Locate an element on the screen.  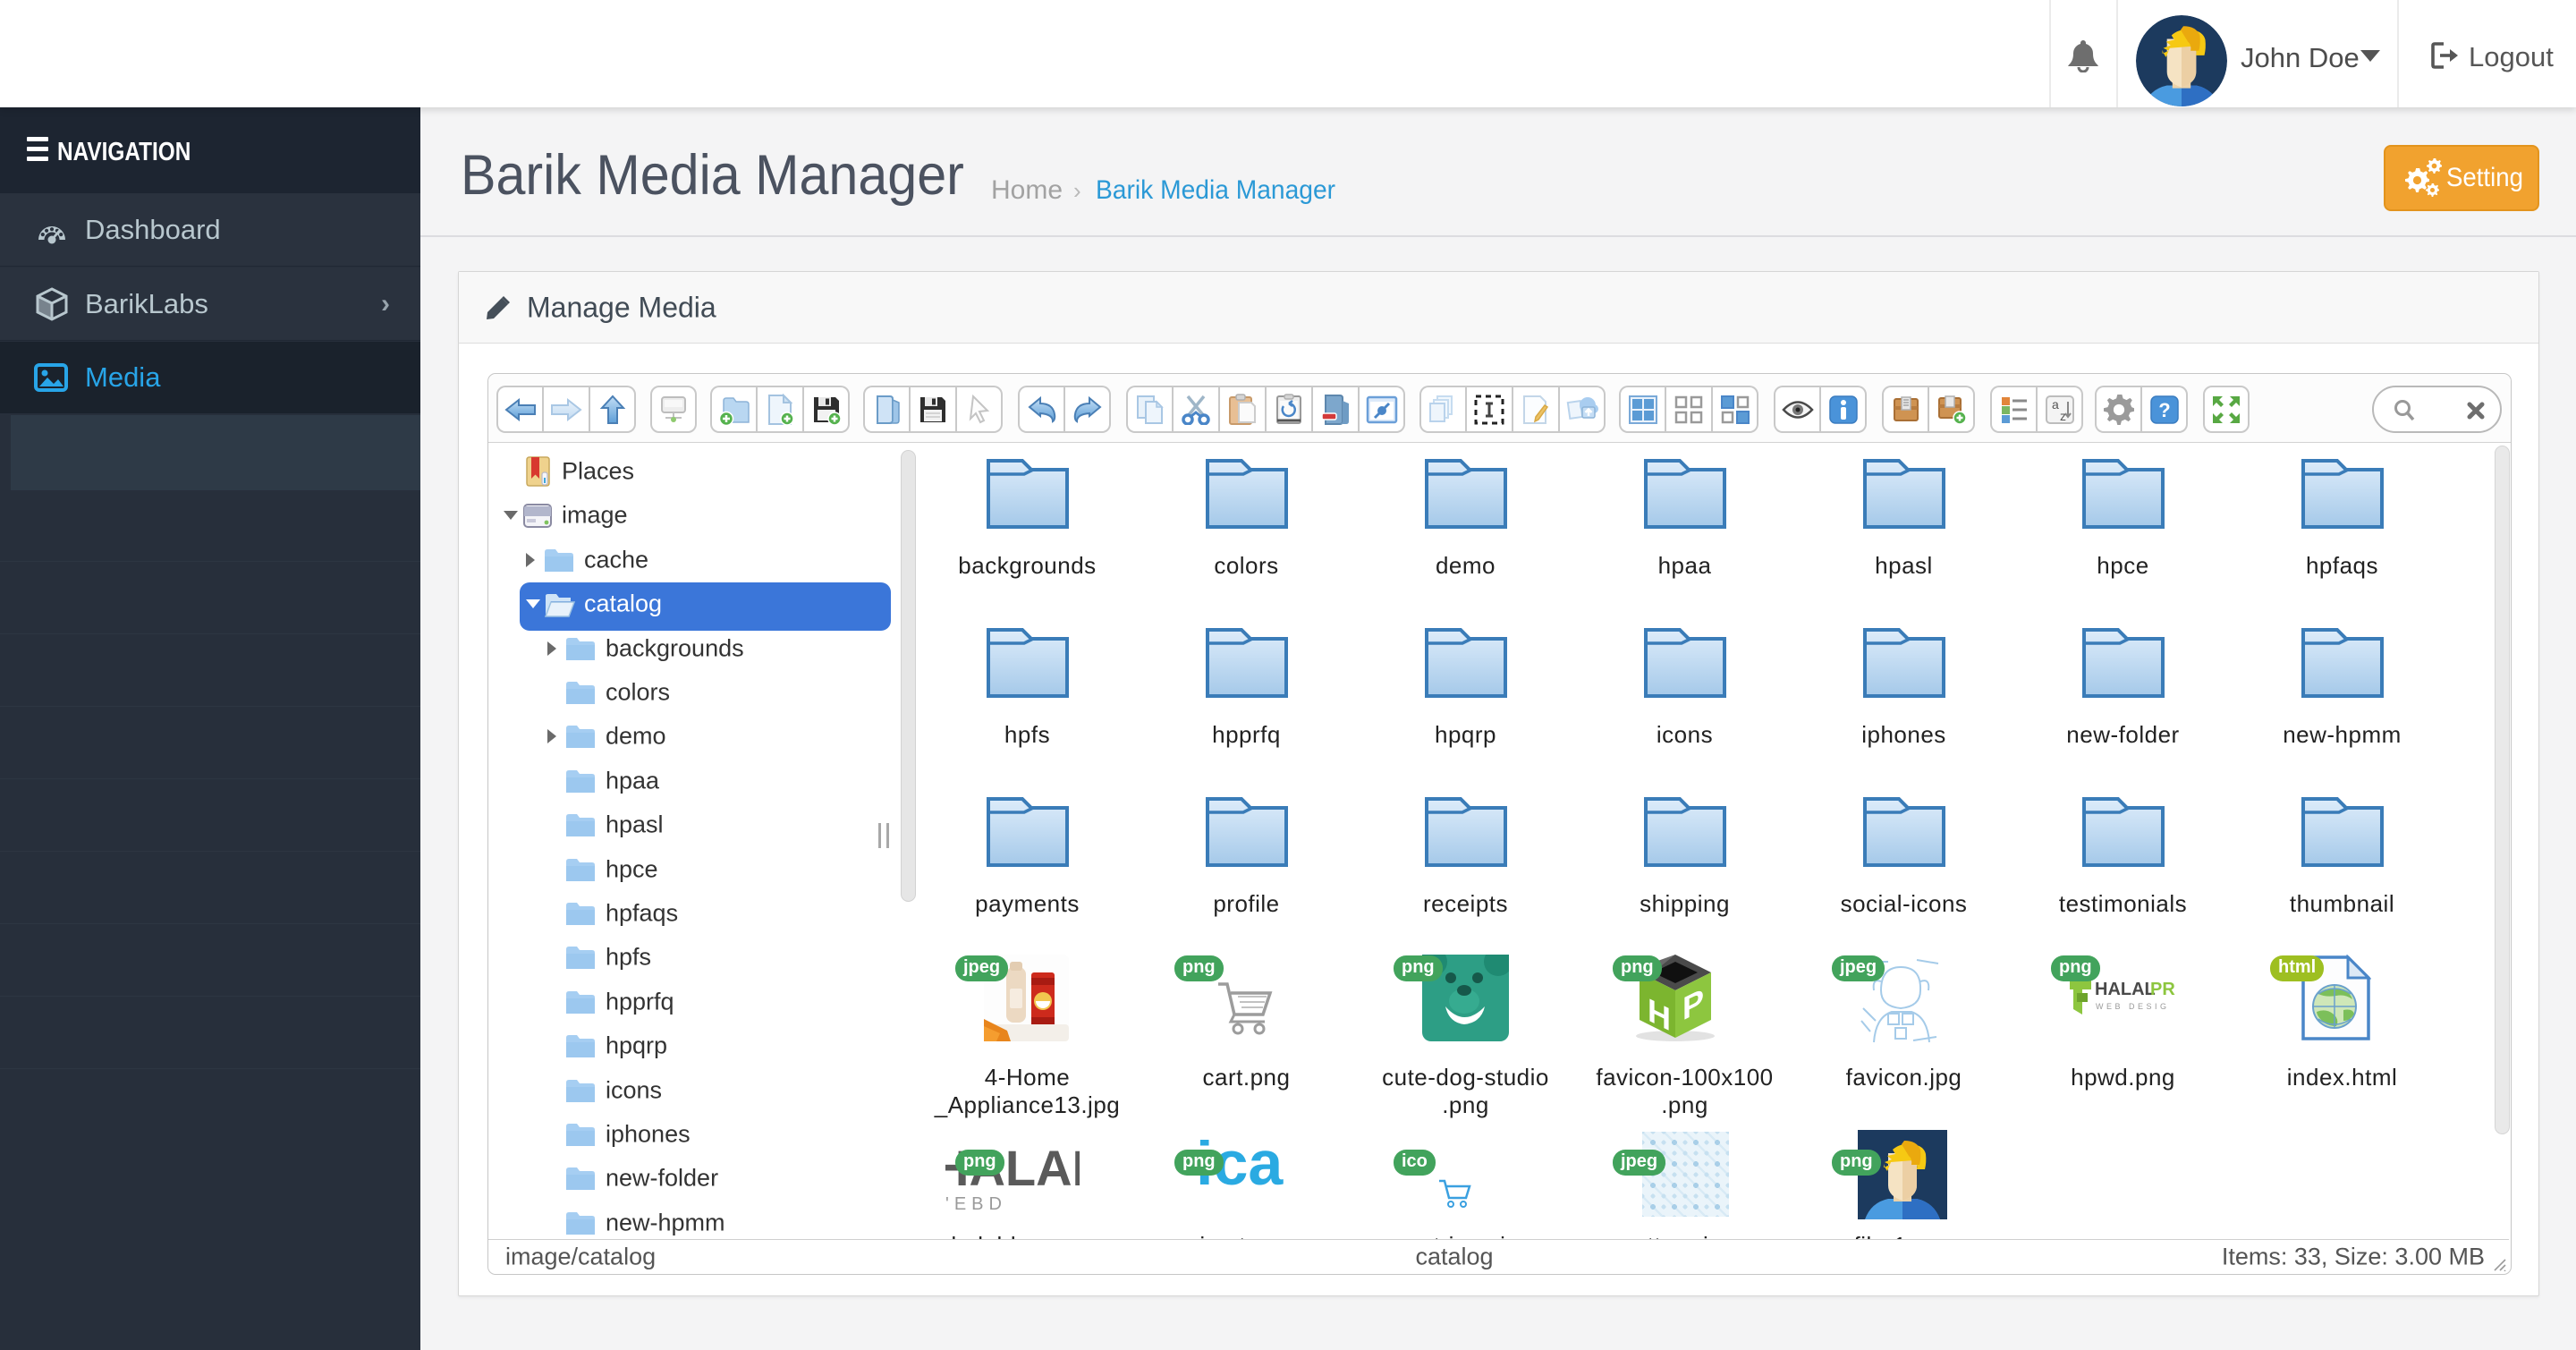
svg-text: HALAL is located at coordinates (2125, 989).